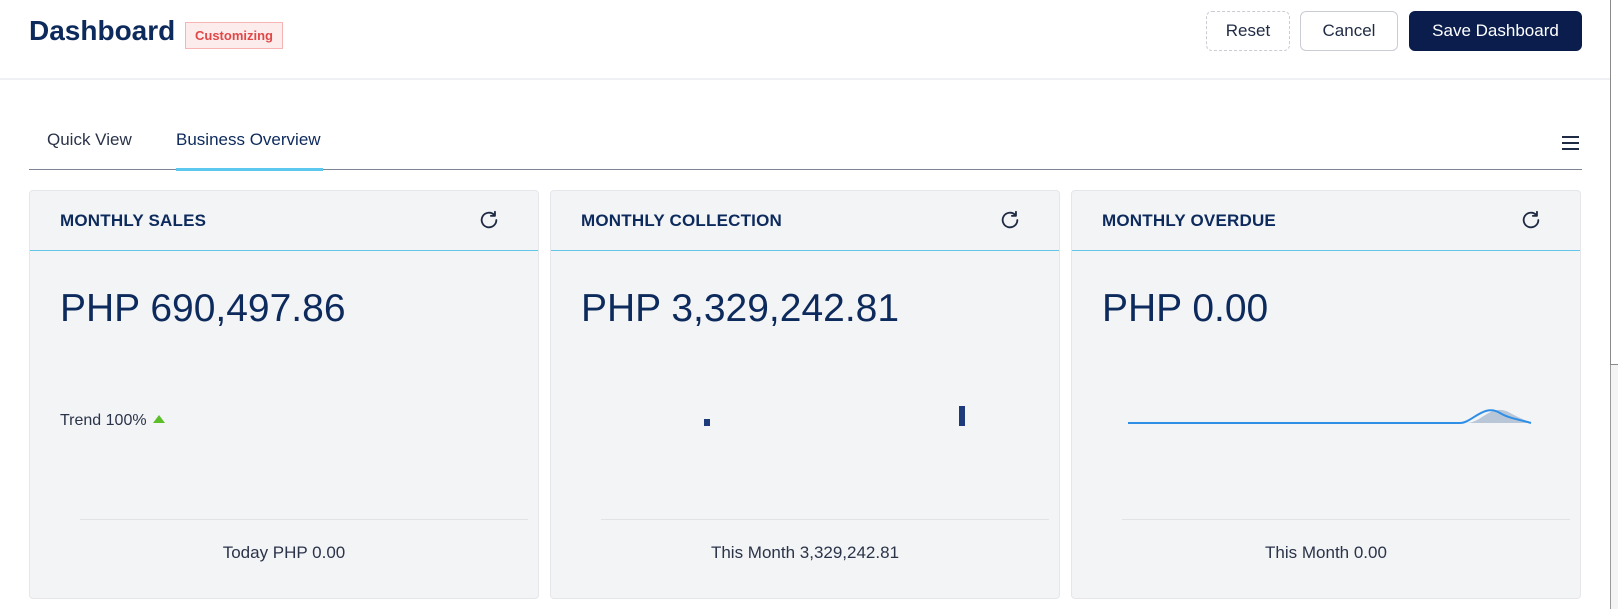 The height and width of the screenshot is (609, 1618). I want to click on scrollbar-track, so click(1614, 304).